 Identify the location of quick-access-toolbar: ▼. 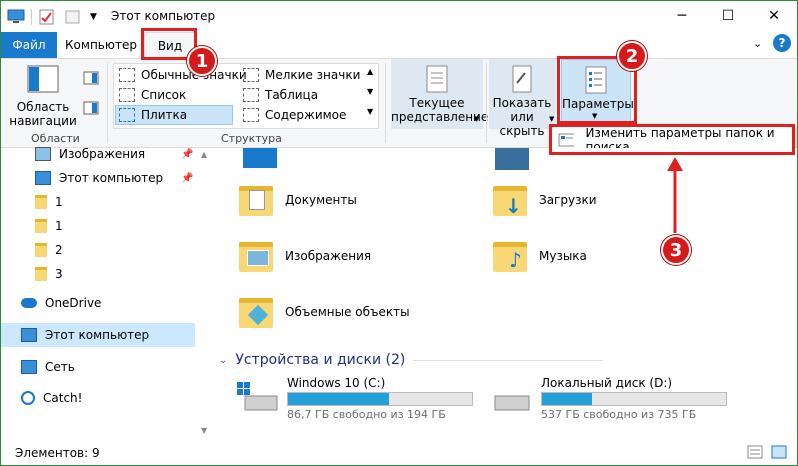
(52, 17).